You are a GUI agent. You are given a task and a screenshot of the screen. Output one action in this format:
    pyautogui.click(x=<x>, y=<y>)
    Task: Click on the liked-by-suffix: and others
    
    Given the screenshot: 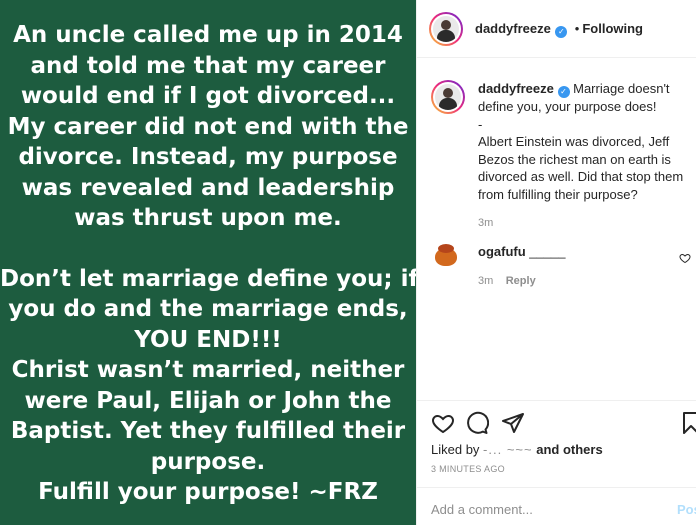 What is the action you would take?
    pyautogui.click(x=569, y=449)
    